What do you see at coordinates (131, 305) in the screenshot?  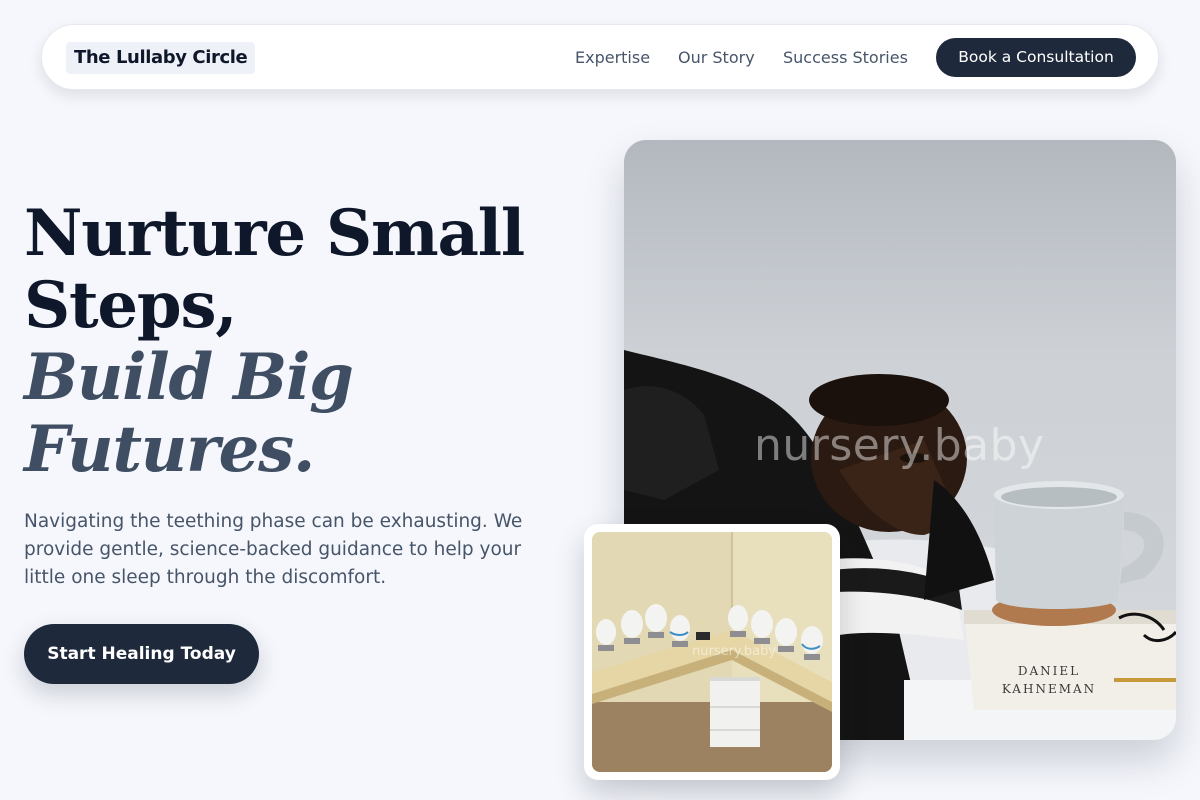 I see `headline-line-2: Steps,` at bounding box center [131, 305].